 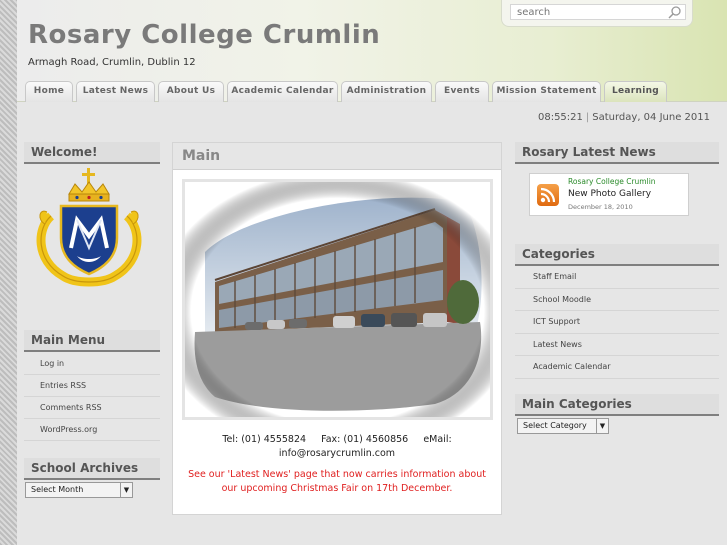 I want to click on main-menu-title: Main Menu, so click(x=92, y=341).